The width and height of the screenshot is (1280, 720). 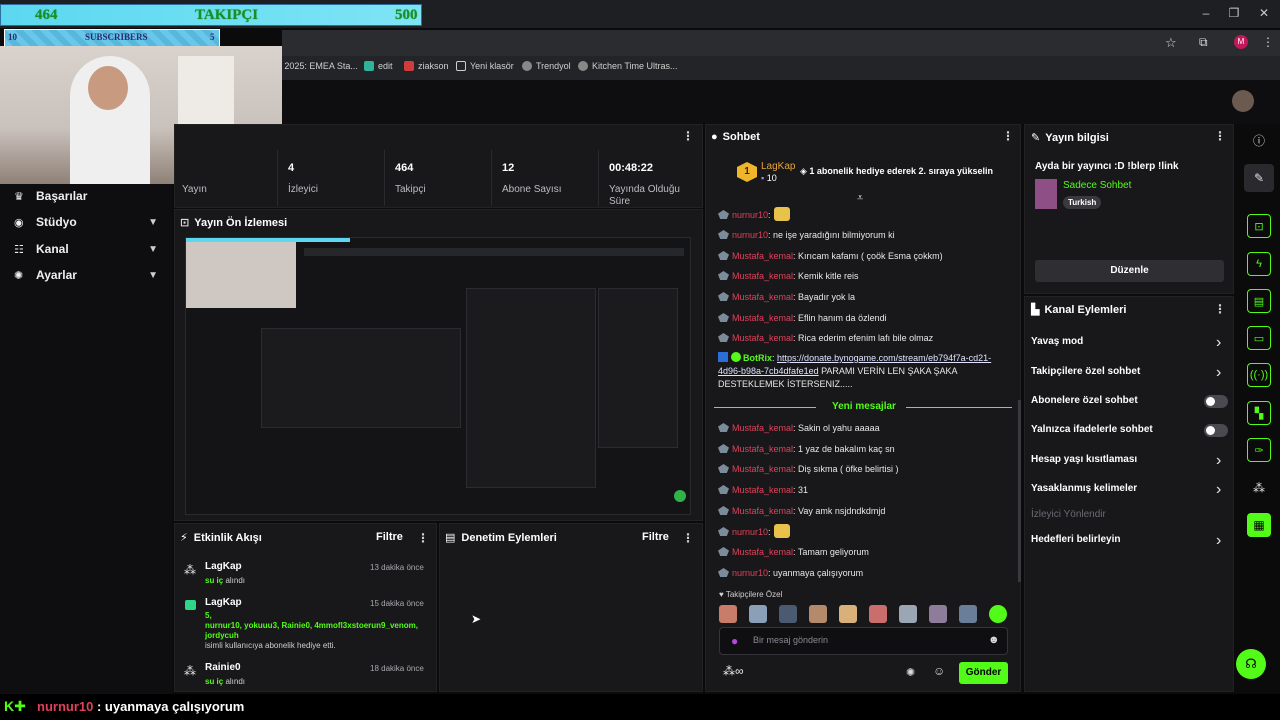 What do you see at coordinates (1079, 310) in the screenshot?
I see `channel-actions-header: ▙ Kanal Eylemleri` at bounding box center [1079, 310].